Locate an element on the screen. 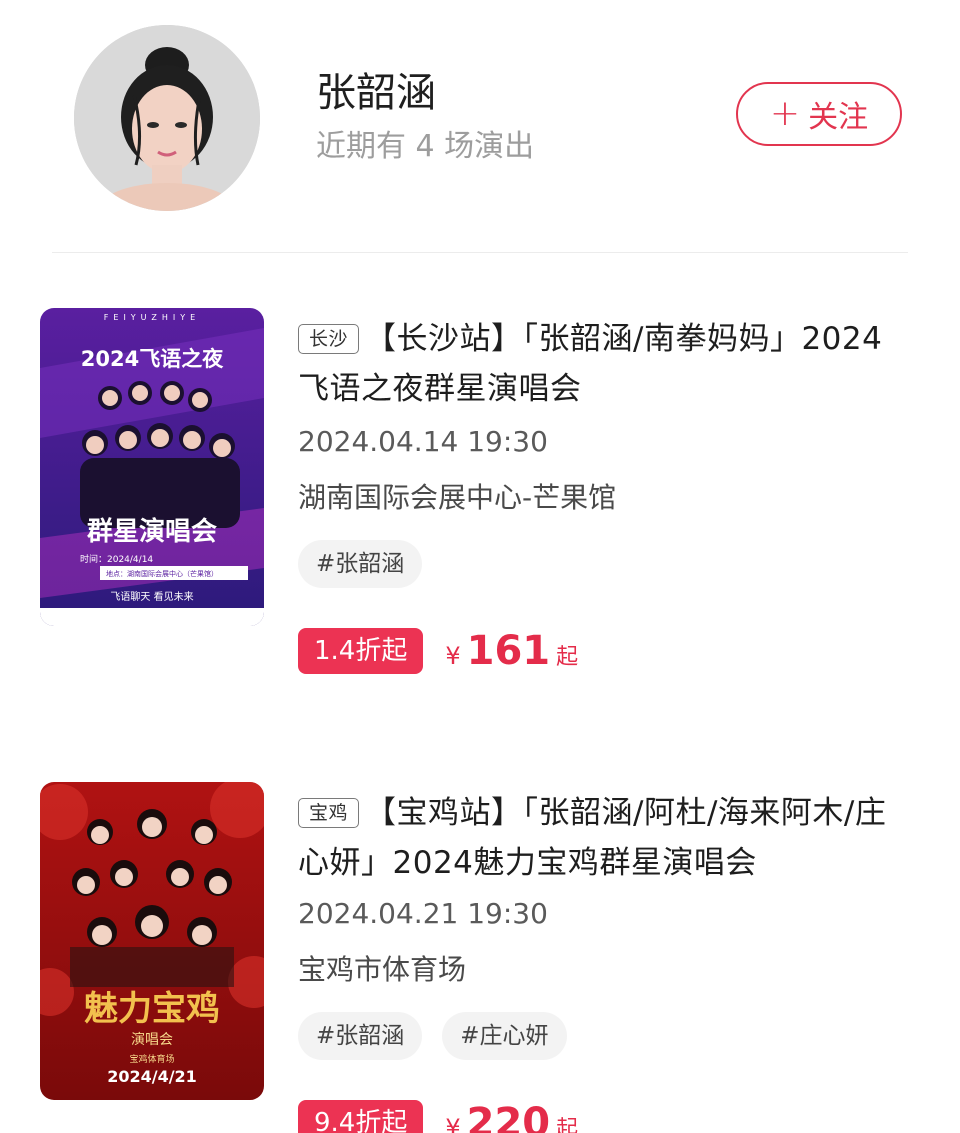 The image size is (960, 1133). upcoming-show-count: 近期有 4 场演出 is located at coordinates (425, 146).